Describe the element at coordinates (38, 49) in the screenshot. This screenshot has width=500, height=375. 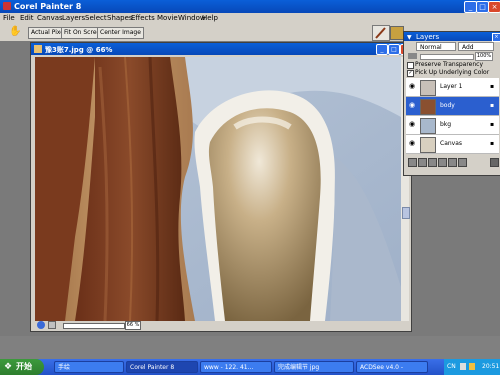
I see `document-icon` at that location.